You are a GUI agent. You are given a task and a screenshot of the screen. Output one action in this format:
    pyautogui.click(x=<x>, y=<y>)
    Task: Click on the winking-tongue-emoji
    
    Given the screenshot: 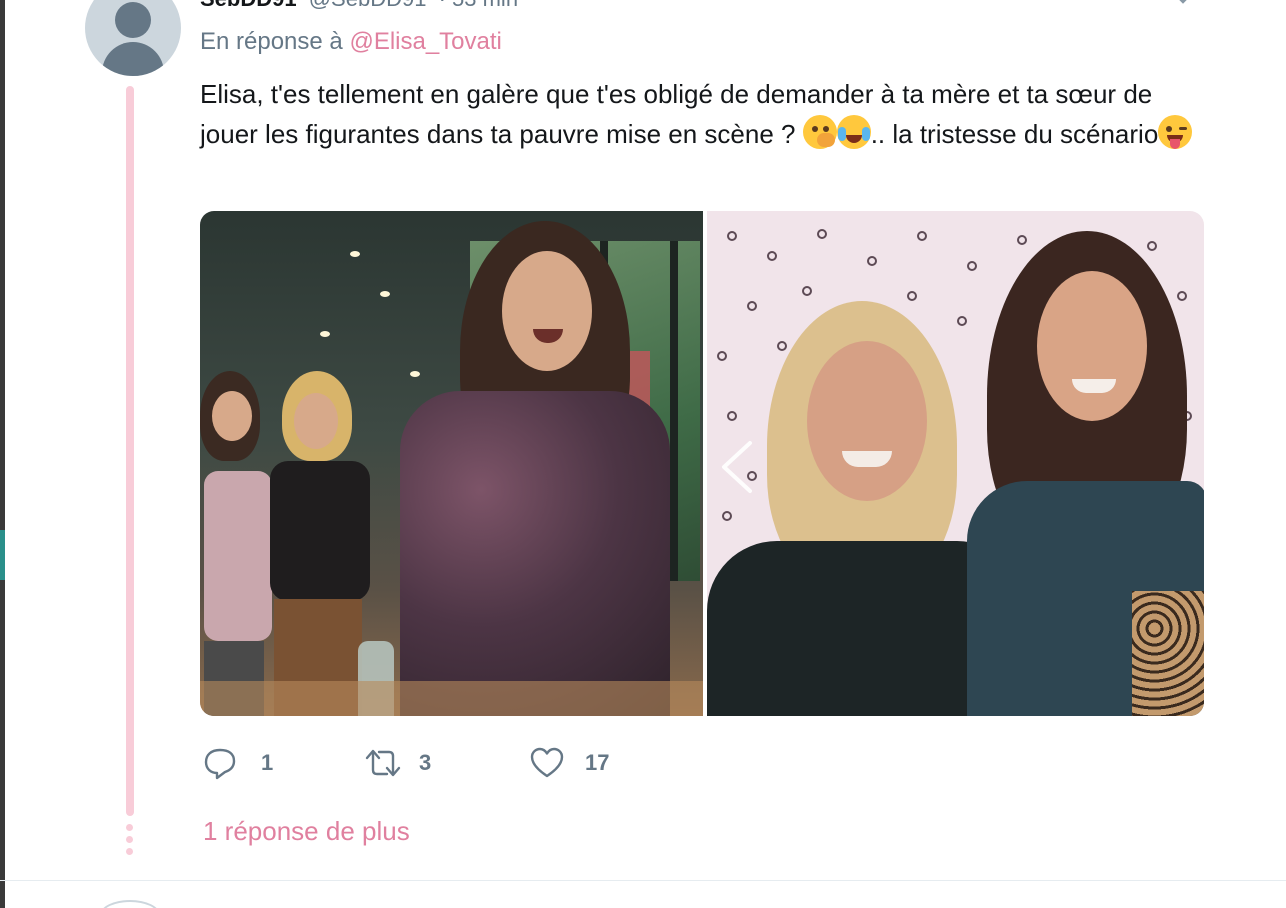 What is the action you would take?
    pyautogui.click(x=1175, y=132)
    